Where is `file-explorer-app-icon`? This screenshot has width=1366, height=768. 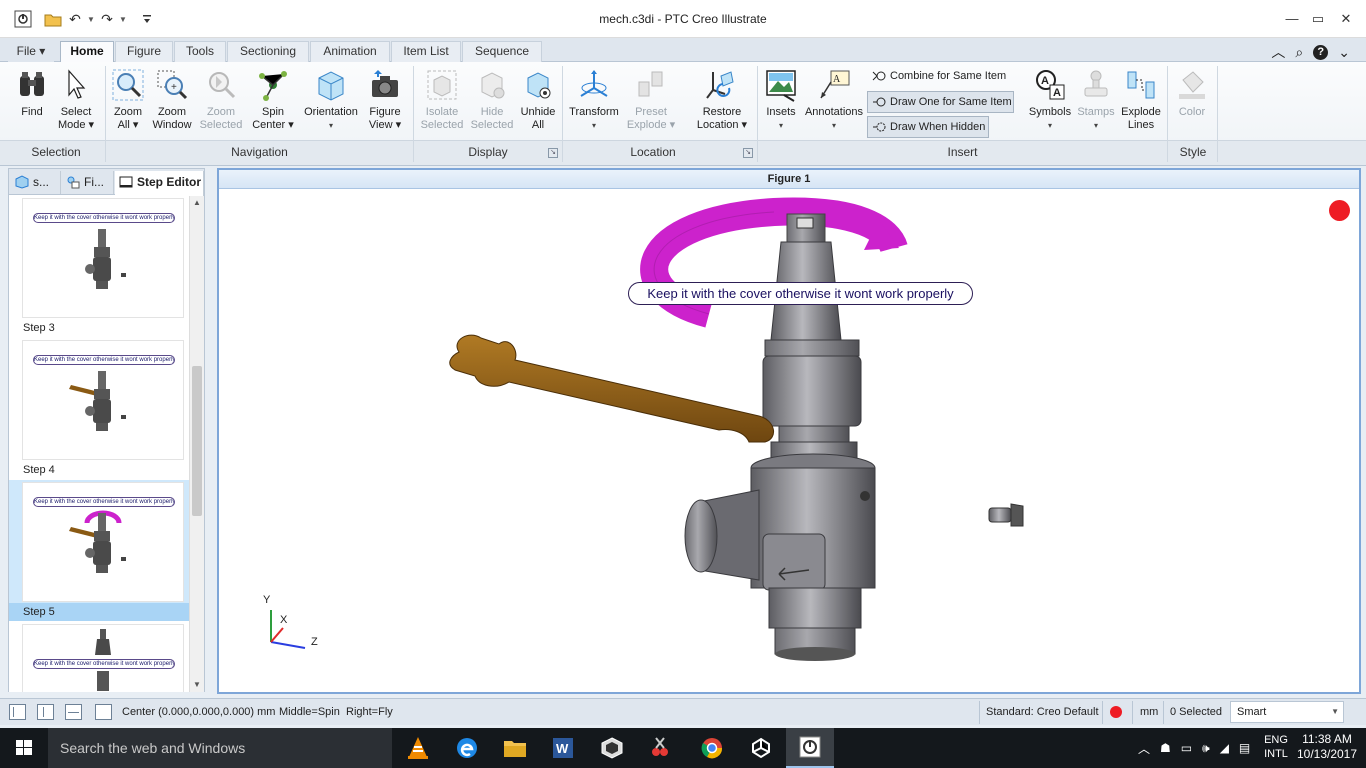
file-explorer-app-icon is located at coordinates (515, 748).